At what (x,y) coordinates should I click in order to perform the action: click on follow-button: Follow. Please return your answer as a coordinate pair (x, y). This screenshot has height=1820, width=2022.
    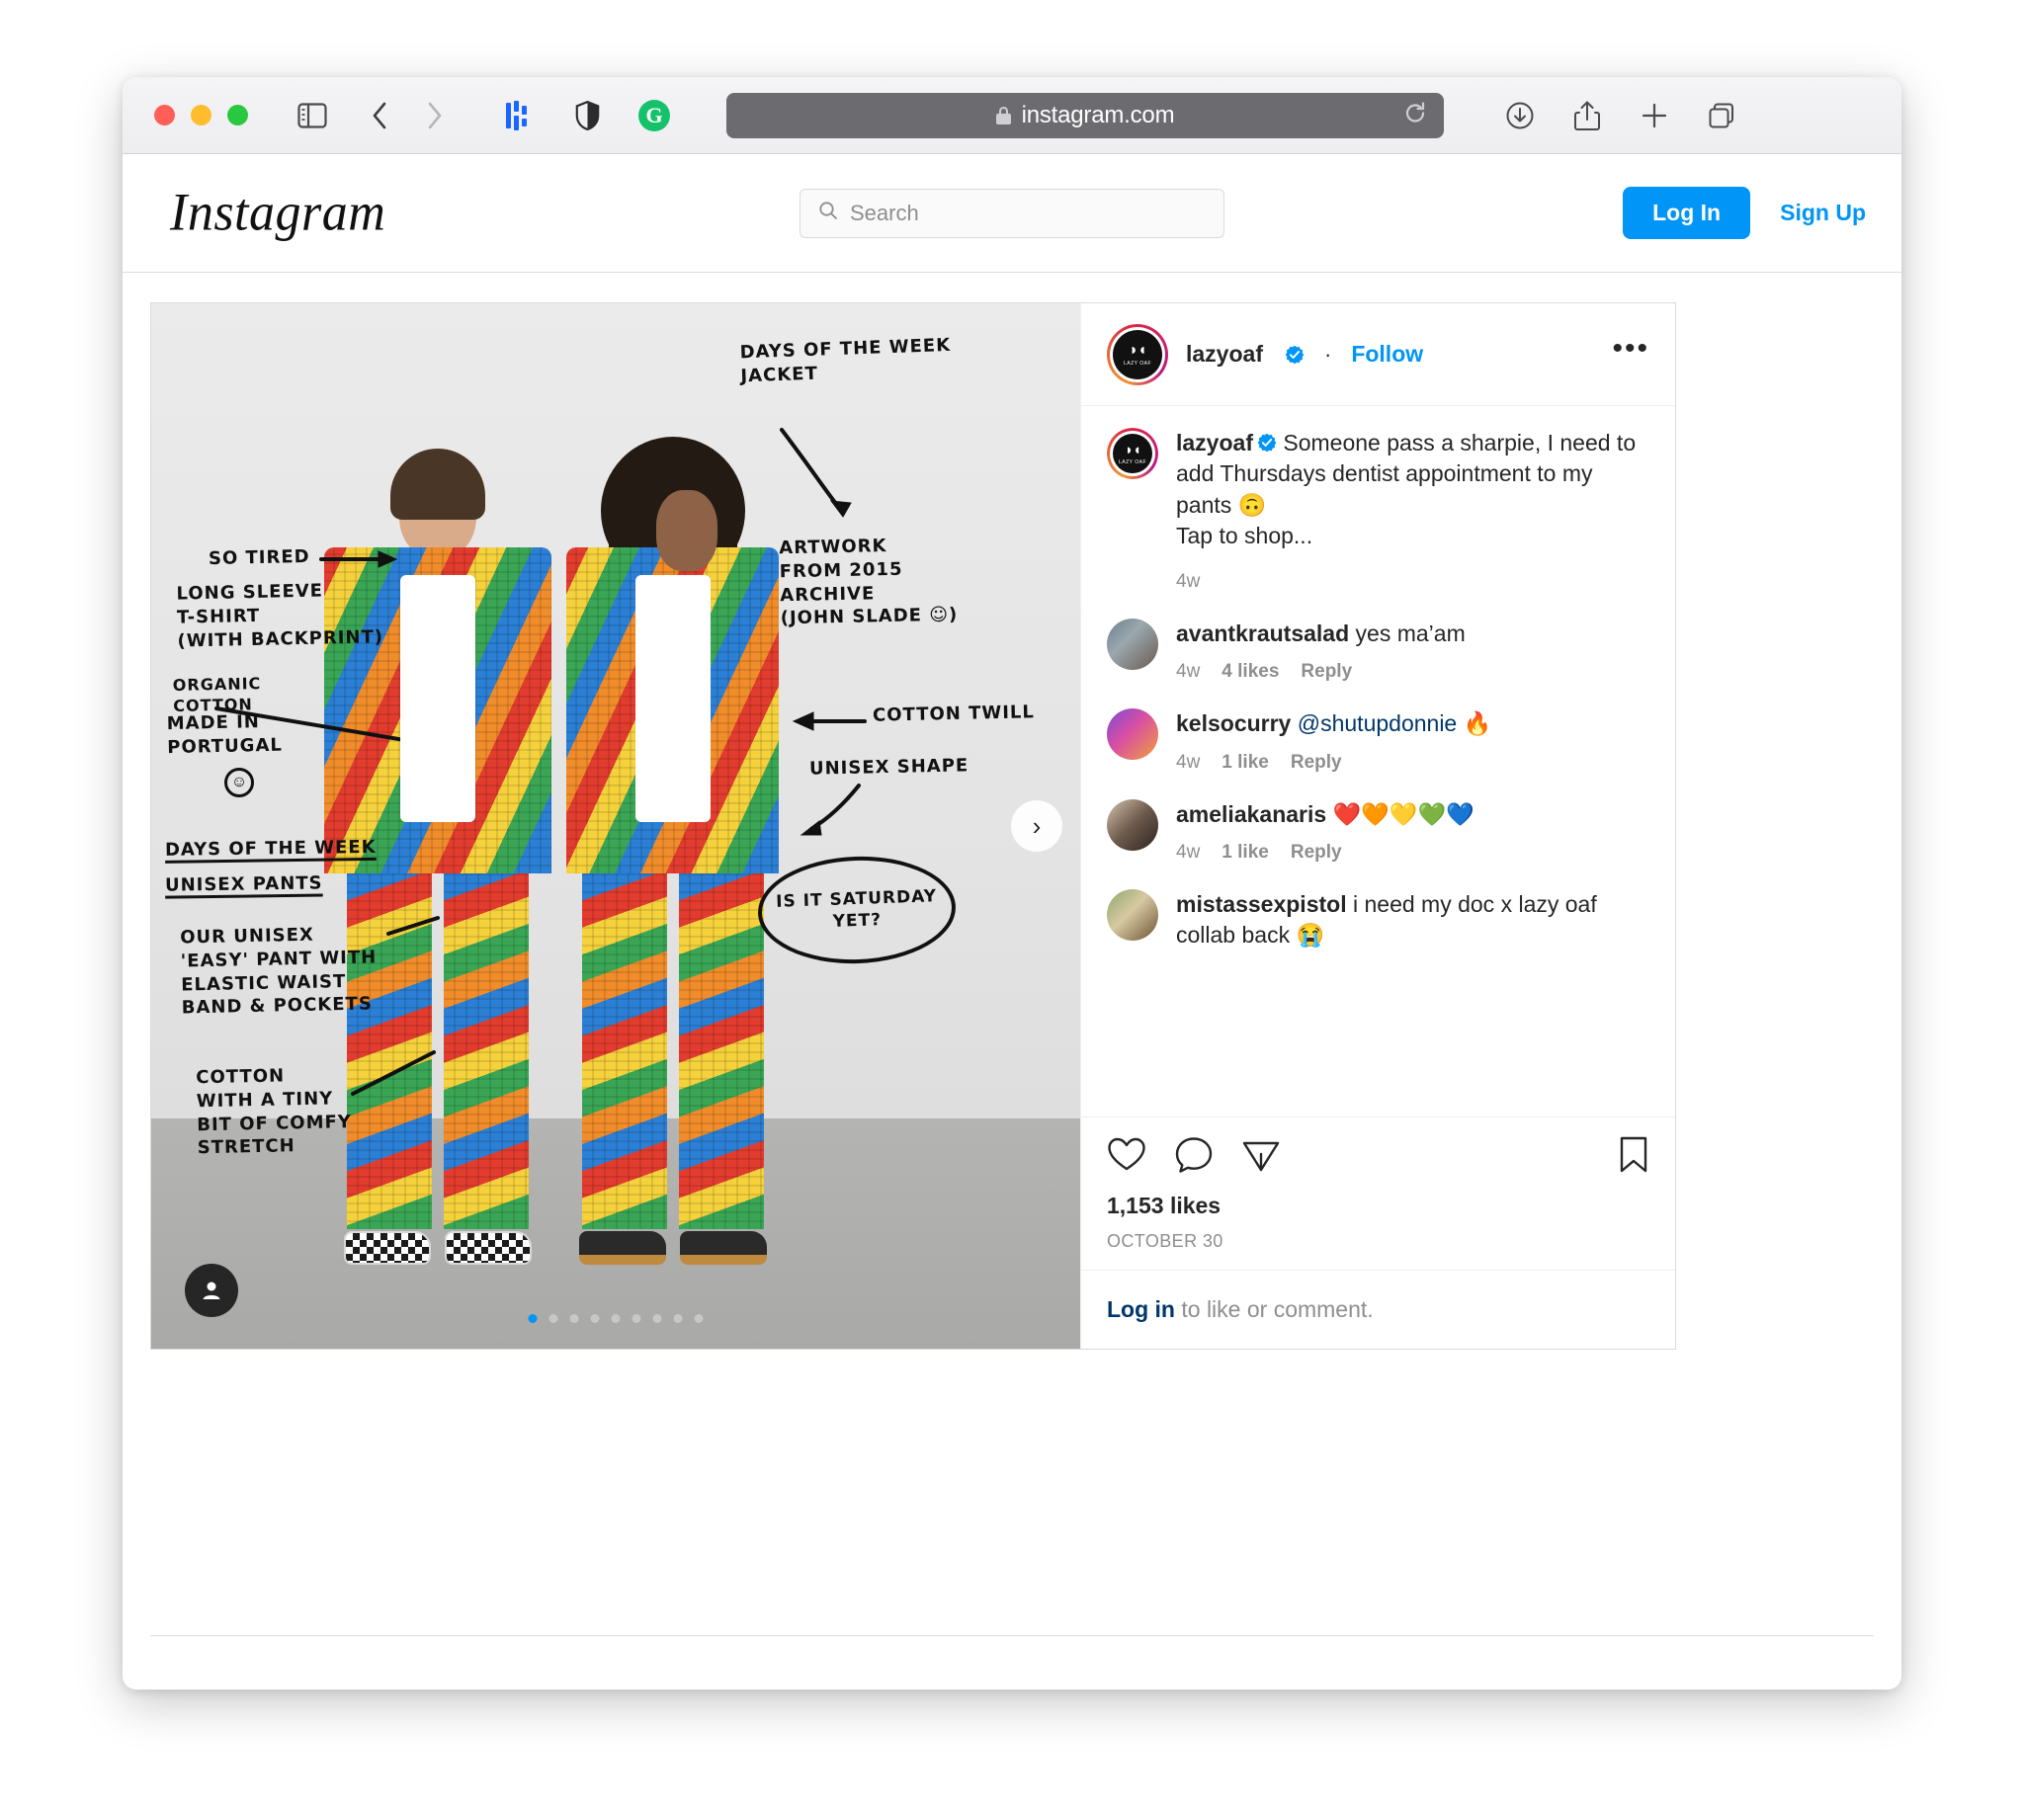
    Looking at the image, I should click on (1387, 354).